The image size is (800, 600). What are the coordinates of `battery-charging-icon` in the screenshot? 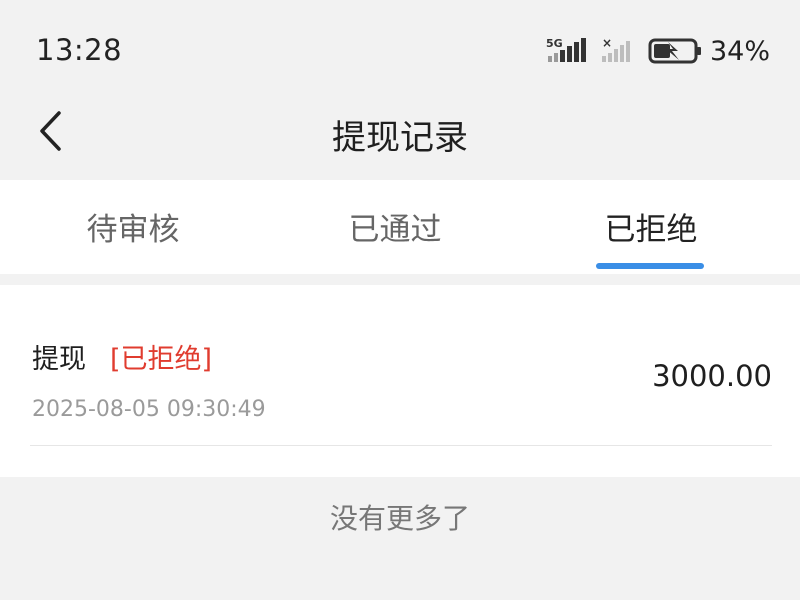 It's located at (674, 51).